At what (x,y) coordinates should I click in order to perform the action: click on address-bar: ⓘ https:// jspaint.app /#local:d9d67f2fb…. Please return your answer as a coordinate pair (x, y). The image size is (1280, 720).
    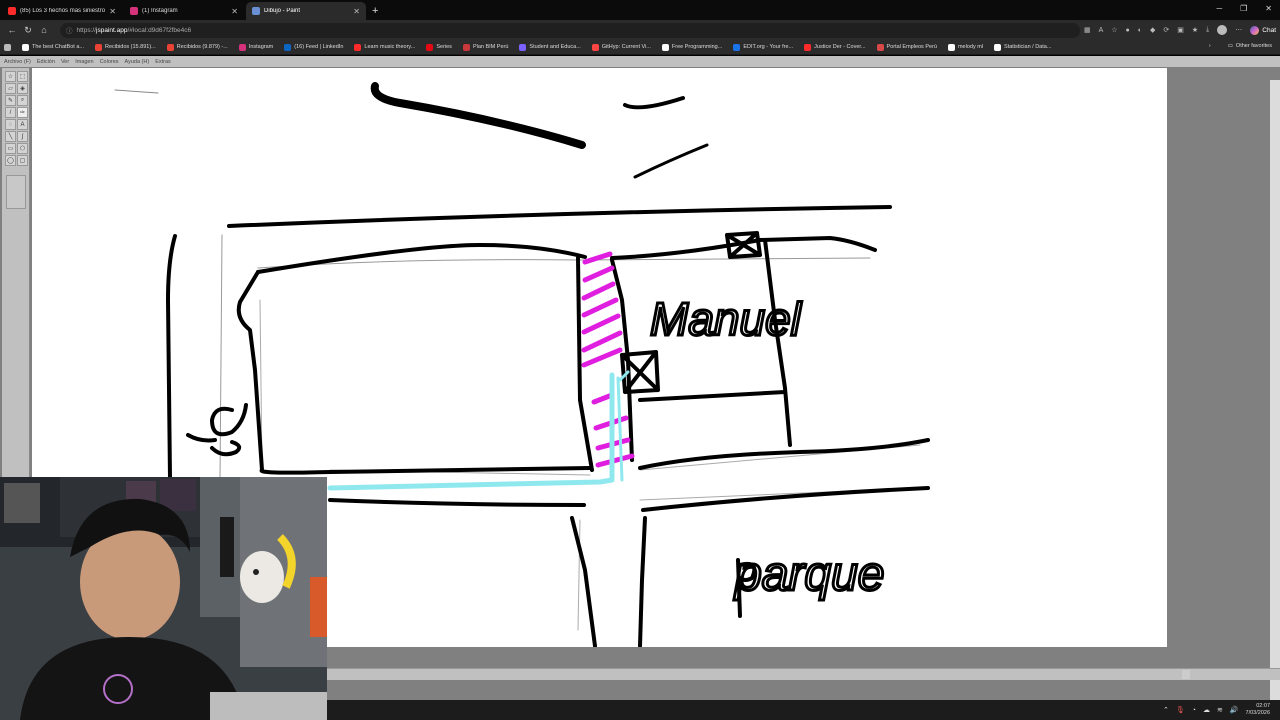
    Looking at the image, I should click on (570, 30).